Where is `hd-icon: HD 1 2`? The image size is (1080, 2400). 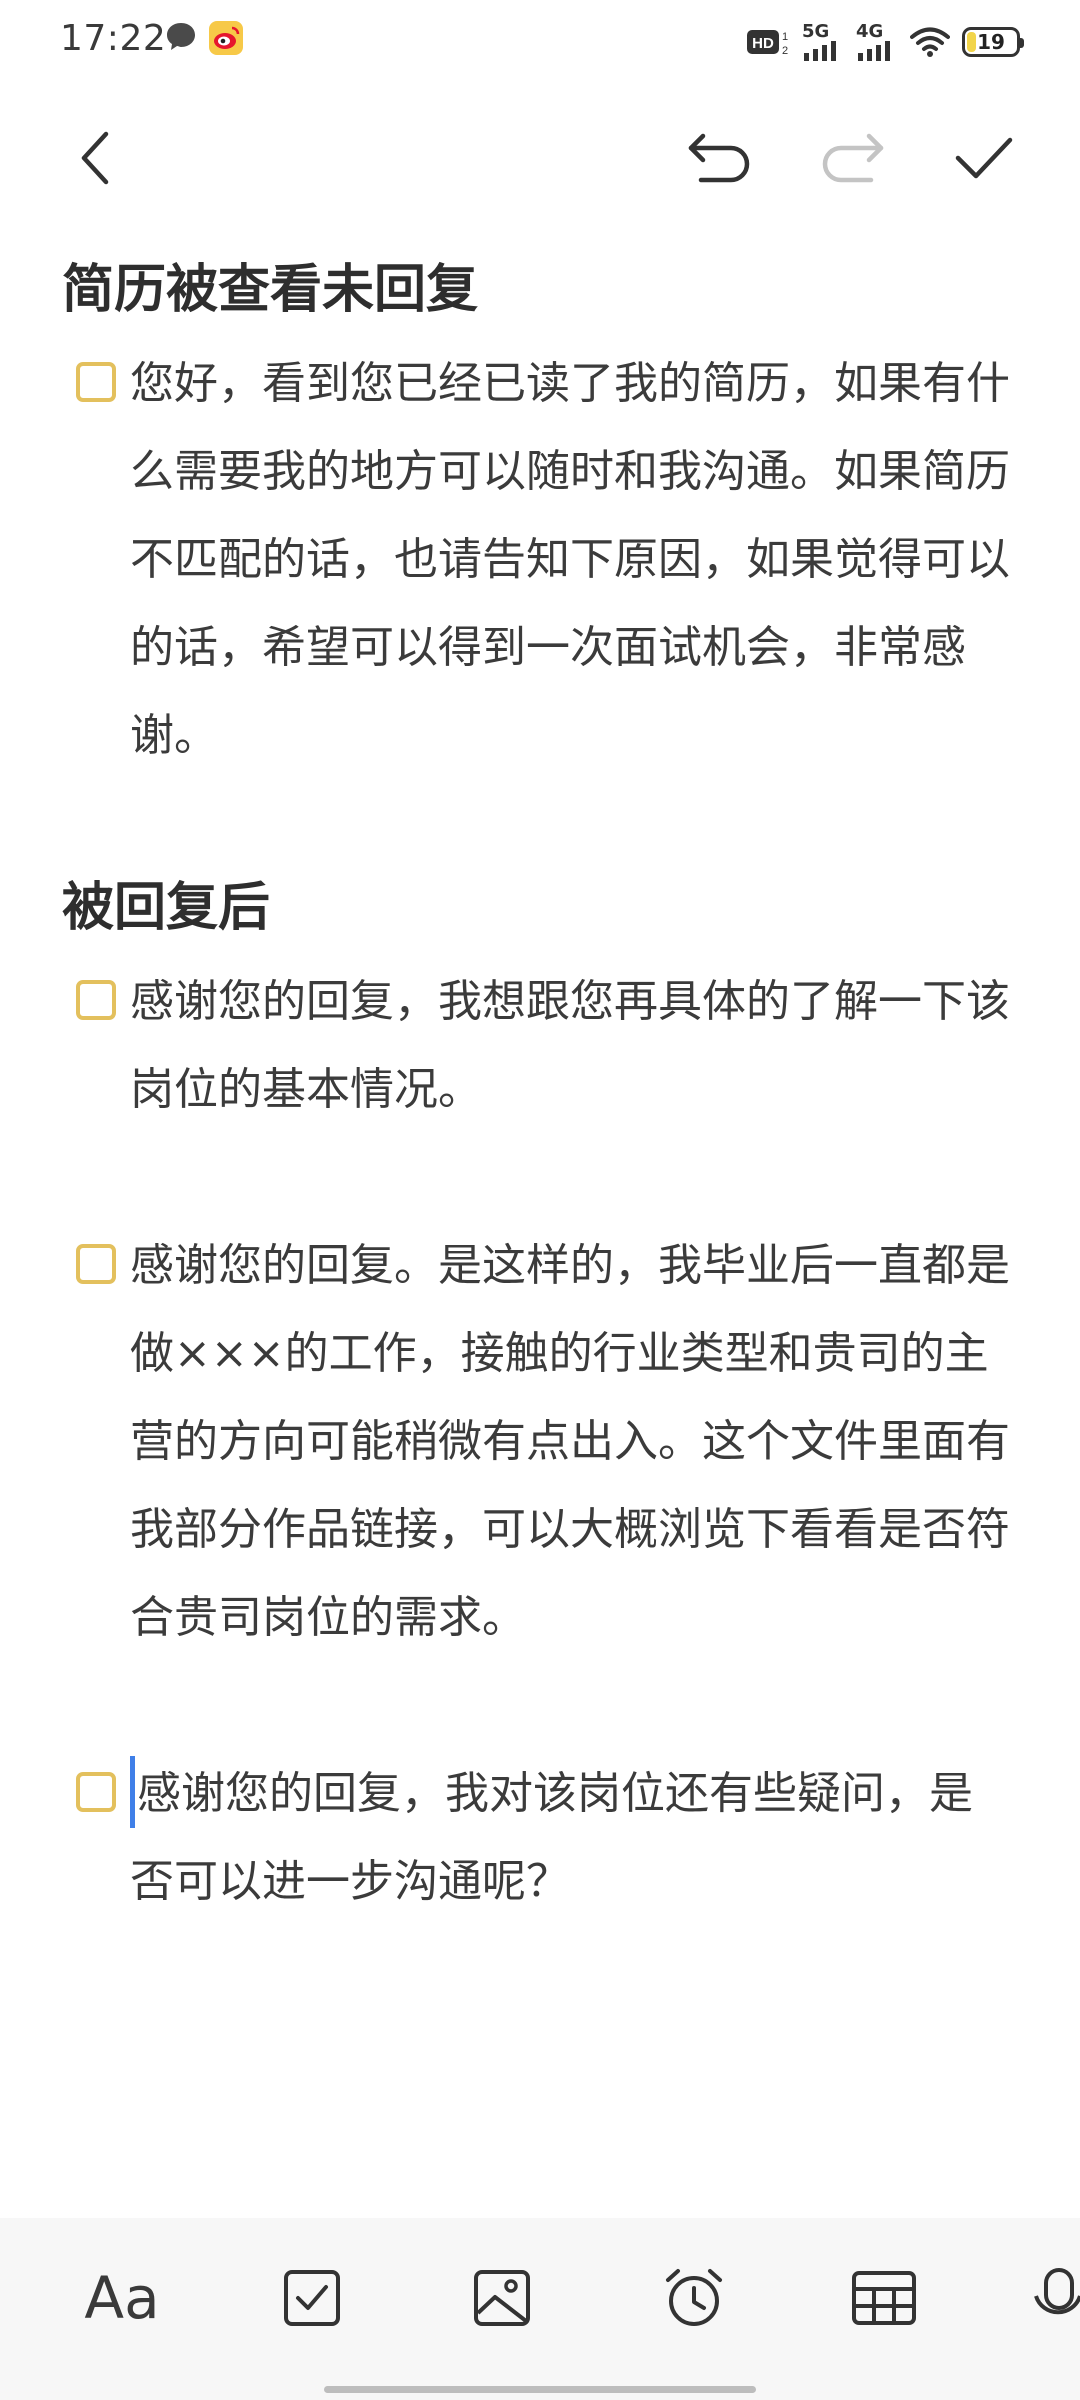 hd-icon: HD 1 2 is located at coordinates (767, 43).